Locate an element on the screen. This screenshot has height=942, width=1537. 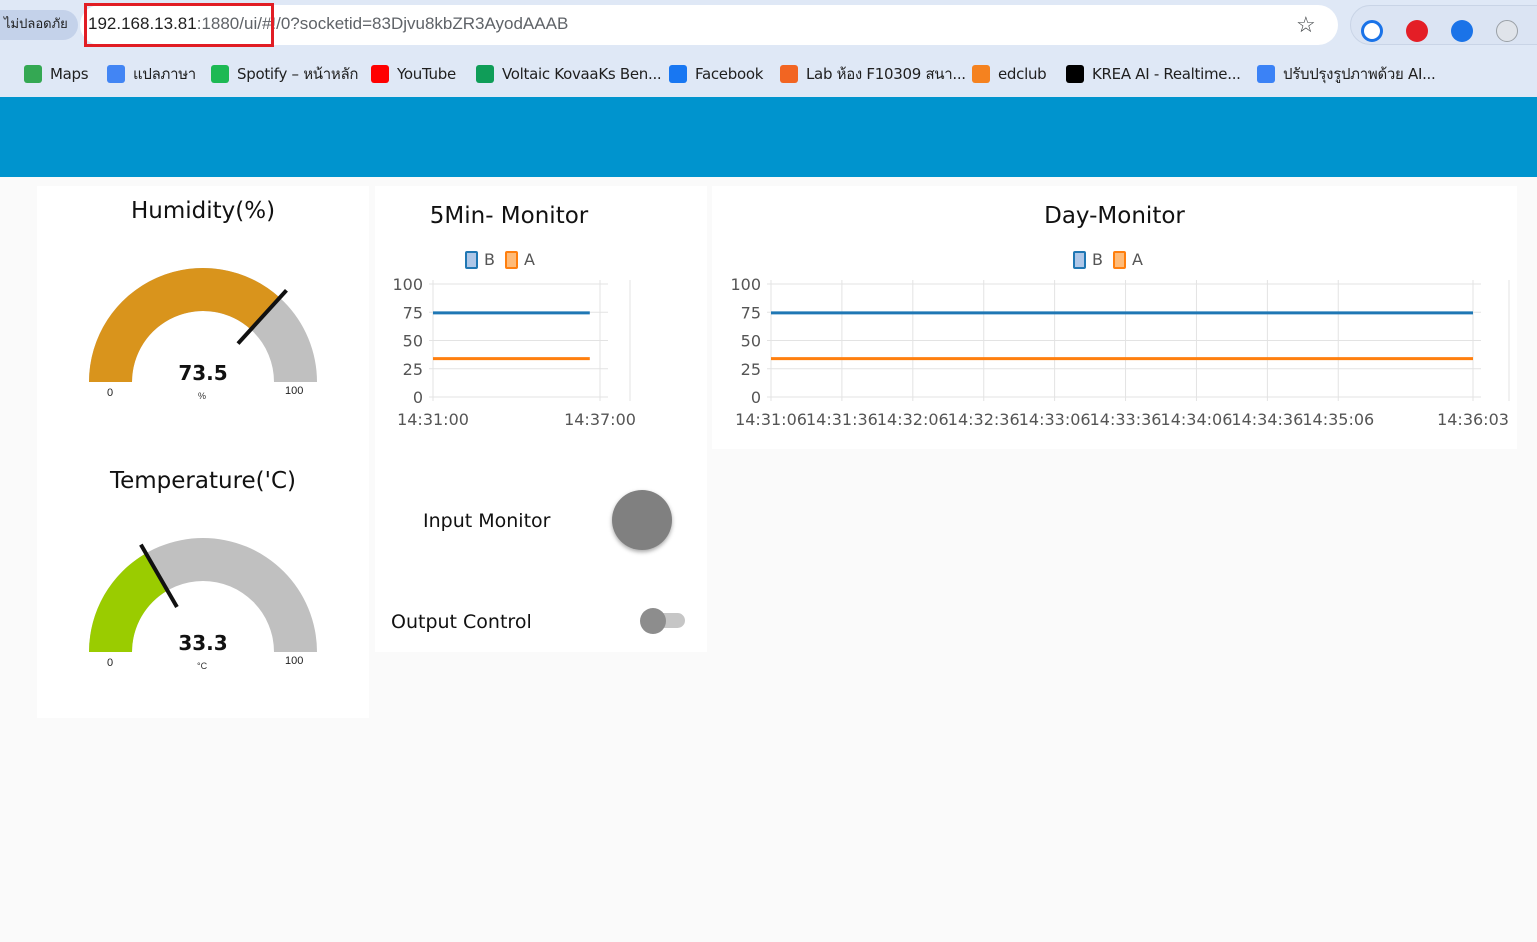
krea-icon is located at coordinates (1075, 74).